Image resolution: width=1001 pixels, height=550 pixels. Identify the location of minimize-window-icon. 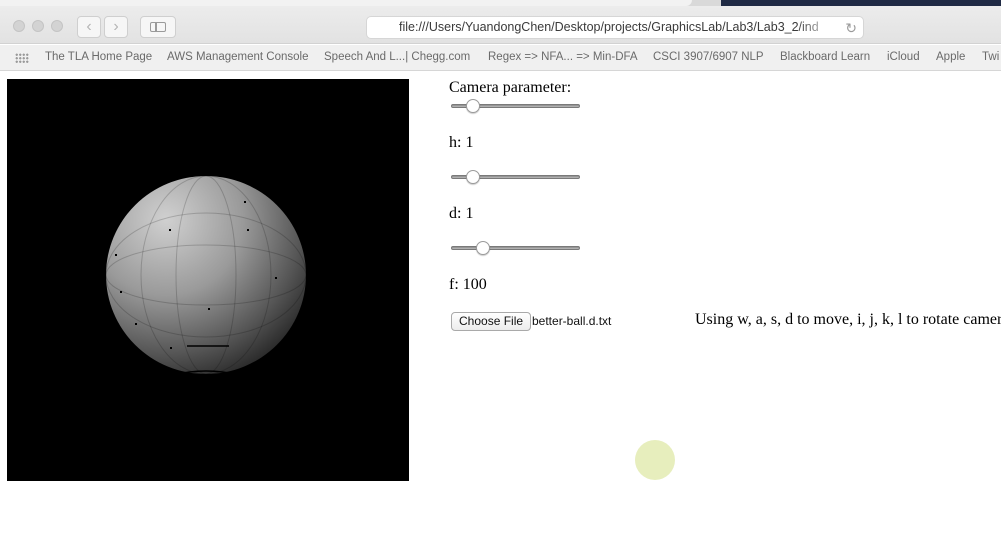
(38, 26).